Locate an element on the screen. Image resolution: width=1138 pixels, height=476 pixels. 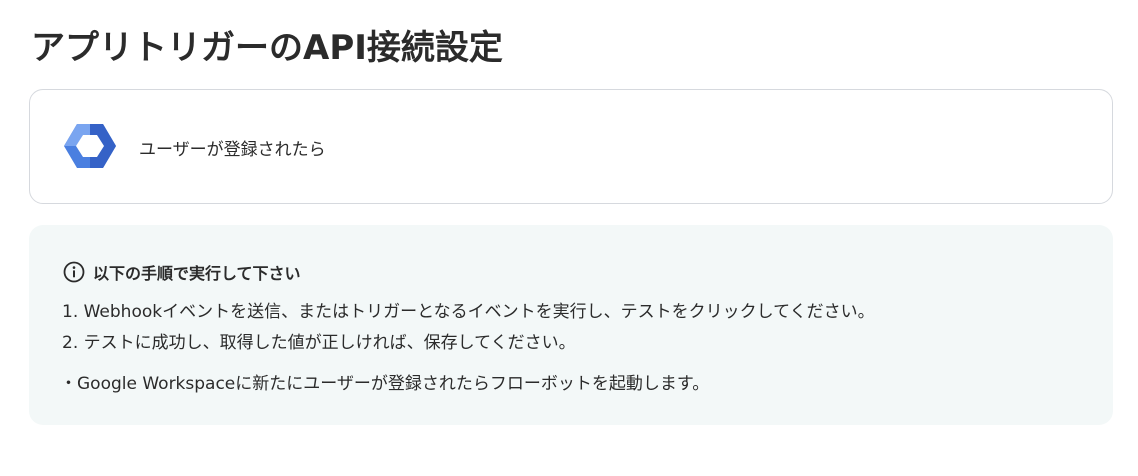
instructions-heading-text: 以下の手順で実行して下さい is located at coordinates (197, 273).